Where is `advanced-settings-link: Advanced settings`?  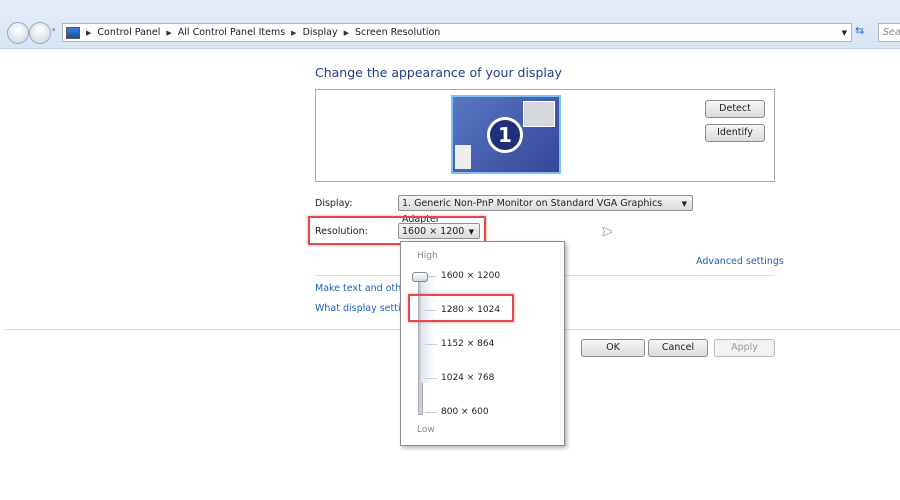 advanced-settings-link: Advanced settings is located at coordinates (740, 261).